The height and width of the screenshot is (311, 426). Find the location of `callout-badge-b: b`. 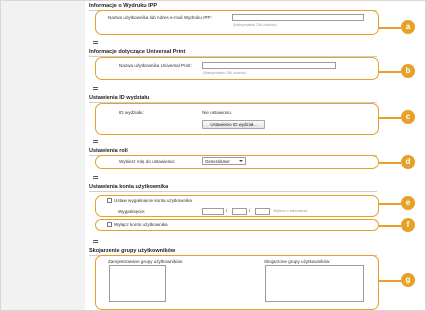

callout-badge-b: b is located at coordinates (408, 71).